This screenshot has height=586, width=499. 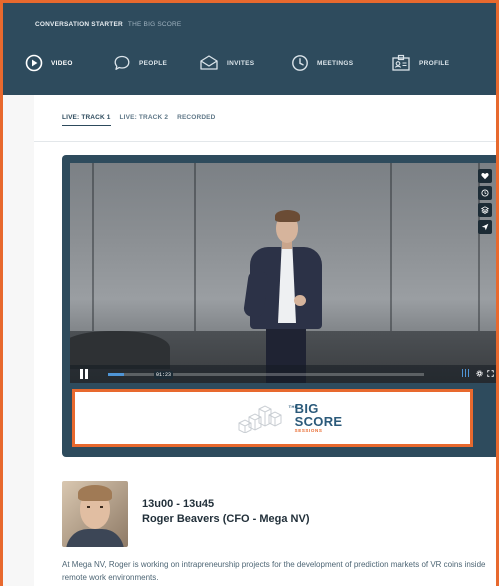 I want to click on nav-item-meetings: MEETINGS, so click(x=322, y=63).